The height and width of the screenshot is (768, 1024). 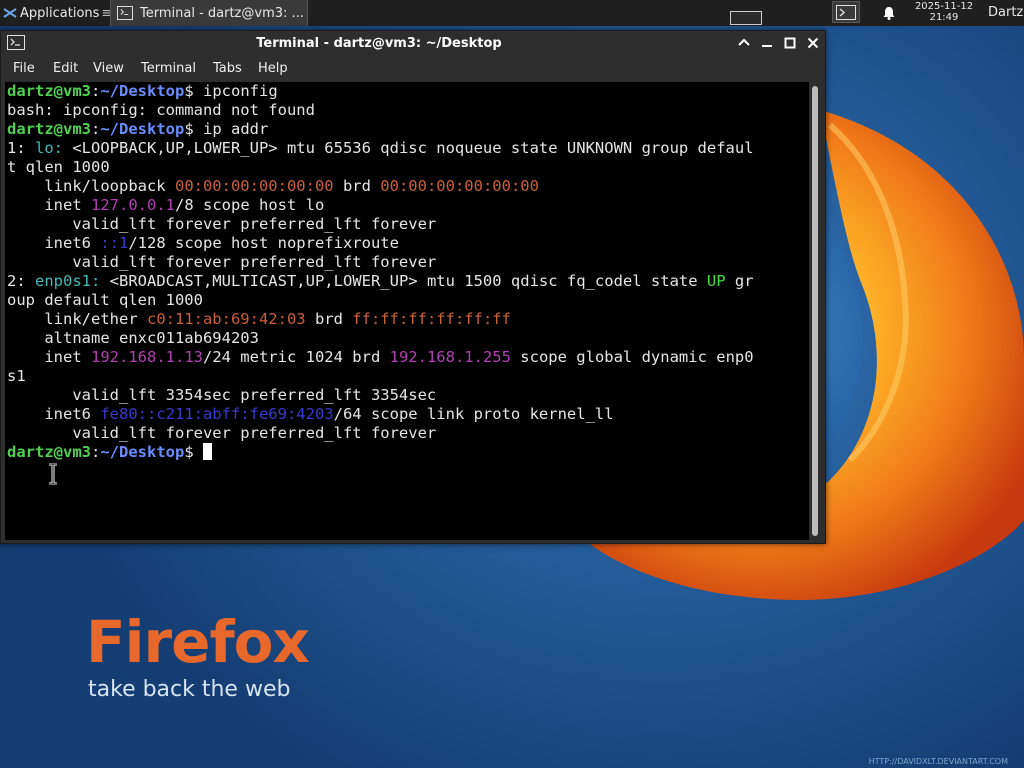 I want to click on terminal-segment: brd, so click(x=329, y=319).